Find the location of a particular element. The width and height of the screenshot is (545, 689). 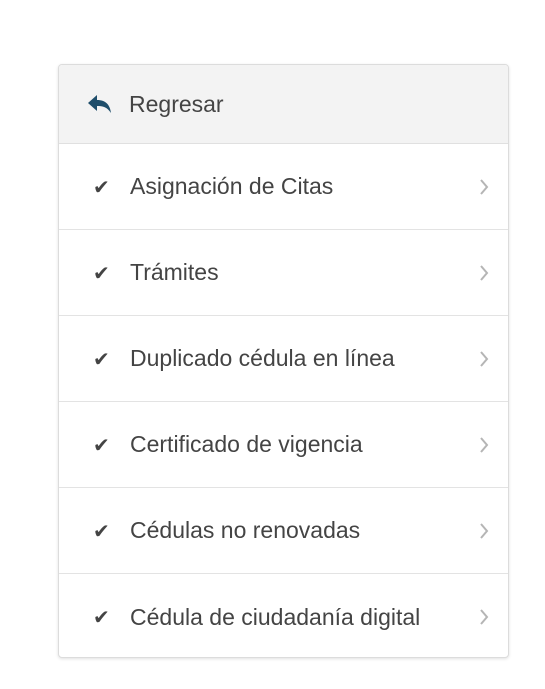

menu-item-cedulas-no-renovadas: ✔ Cédulas no renovadas is located at coordinates (283, 531).